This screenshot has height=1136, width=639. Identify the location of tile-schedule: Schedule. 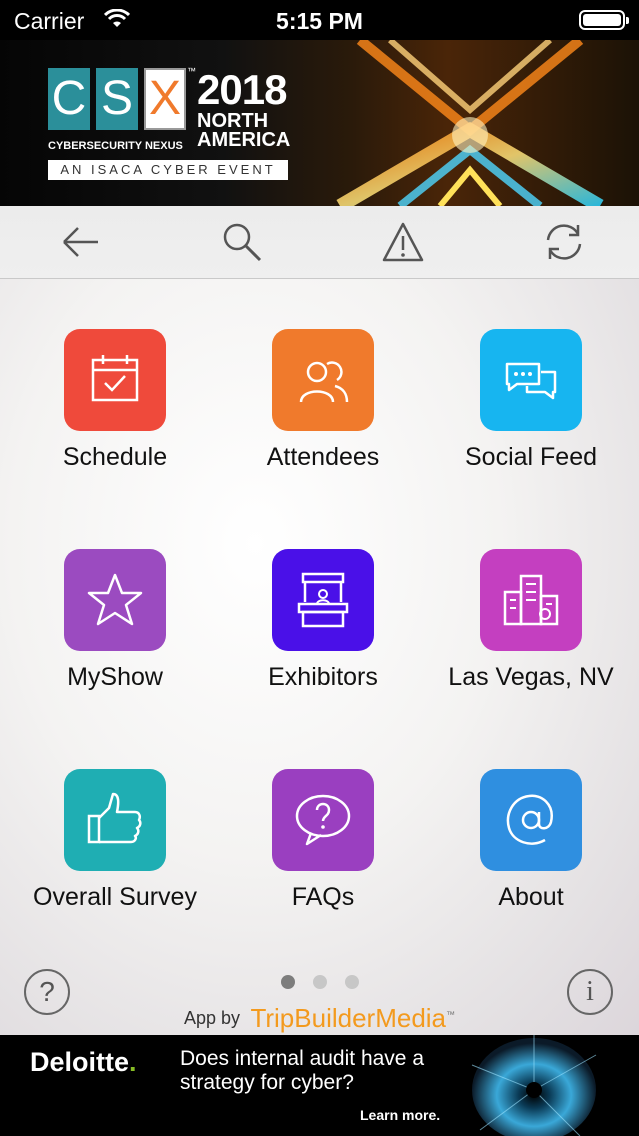
(115, 379).